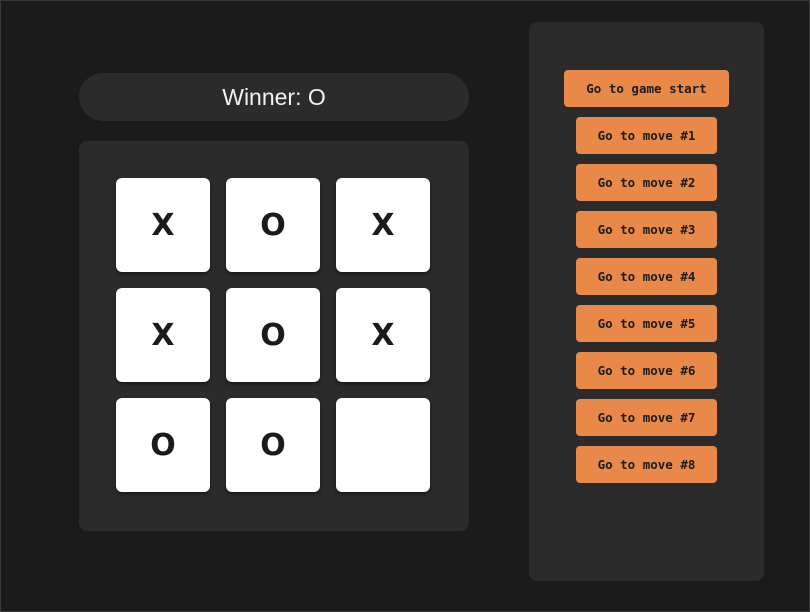 Image resolution: width=810 pixels, height=612 pixels. I want to click on go-to-move-3-button: Go to move #3, so click(646, 229).